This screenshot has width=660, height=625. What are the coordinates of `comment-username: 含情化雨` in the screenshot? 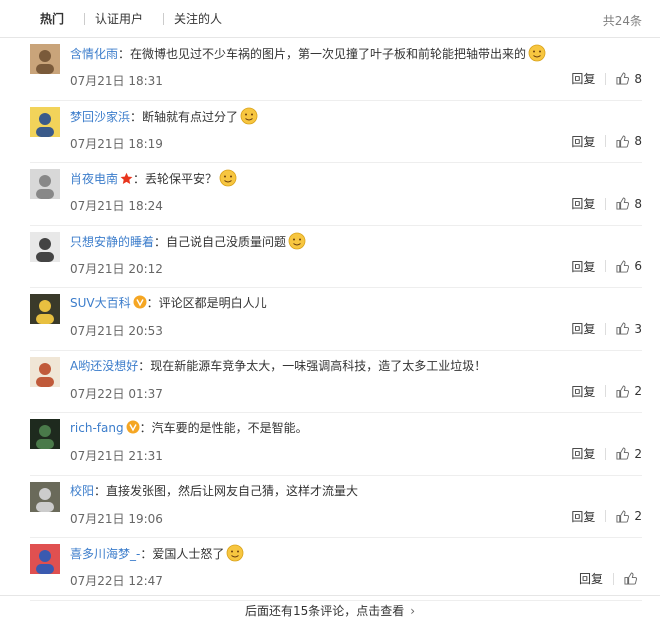 It's located at (94, 54).